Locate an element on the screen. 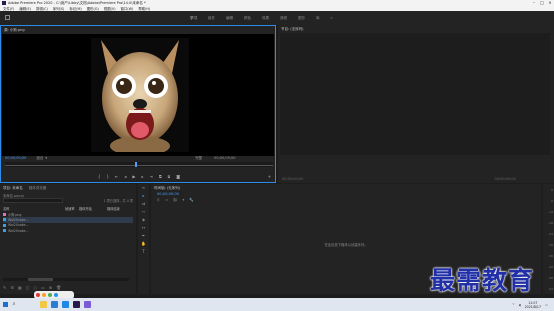  windows-icon is located at coordinates (5, 304).